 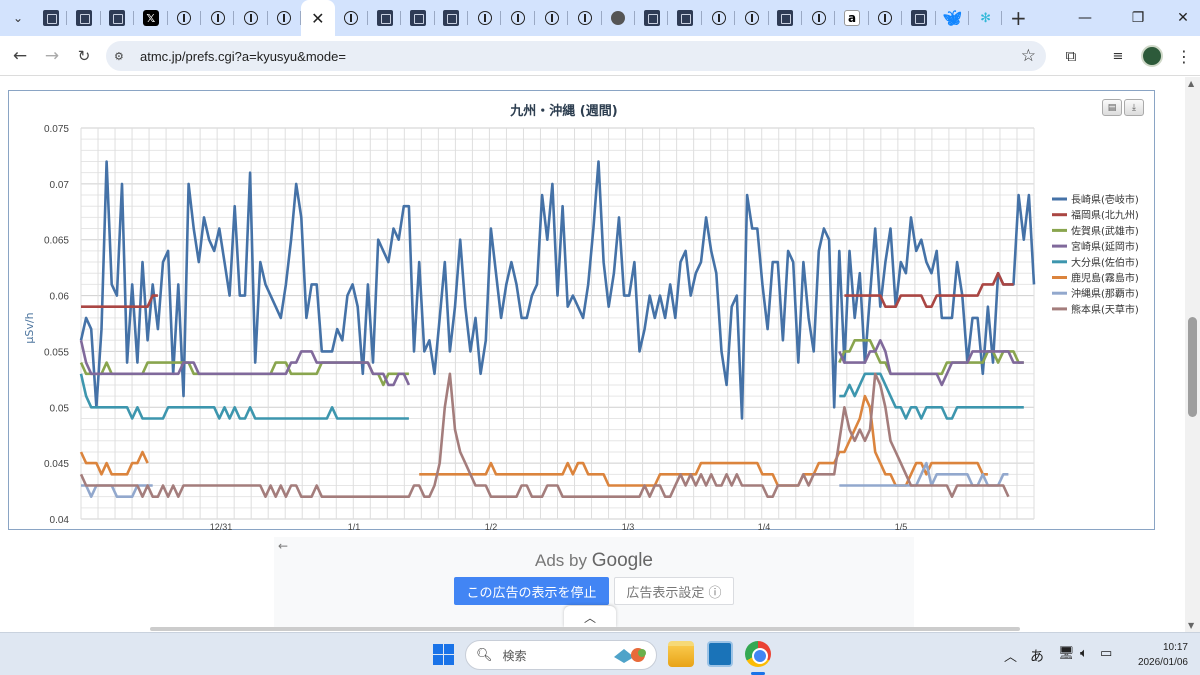 What do you see at coordinates (1192, 367) in the screenshot?
I see `scrollbar-thumb` at bounding box center [1192, 367].